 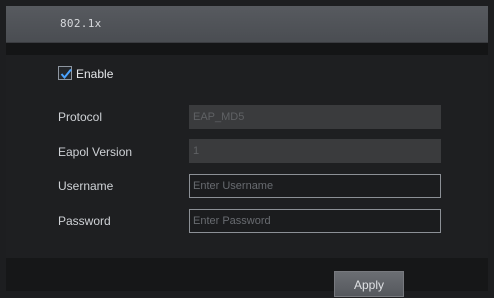 What do you see at coordinates (84, 221) in the screenshot?
I see `password-label: Password` at bounding box center [84, 221].